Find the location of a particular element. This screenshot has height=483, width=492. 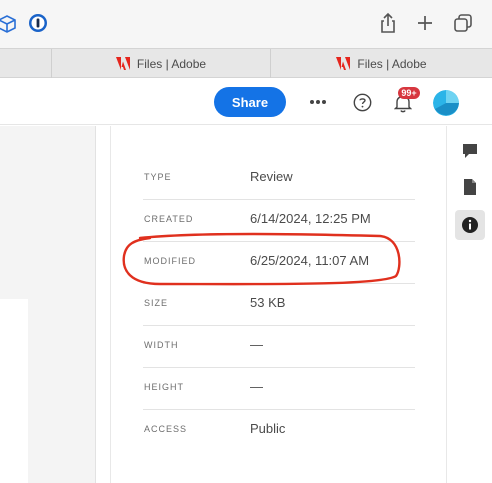

info-row-size: SIZE 53 KB is located at coordinates (279, 305).